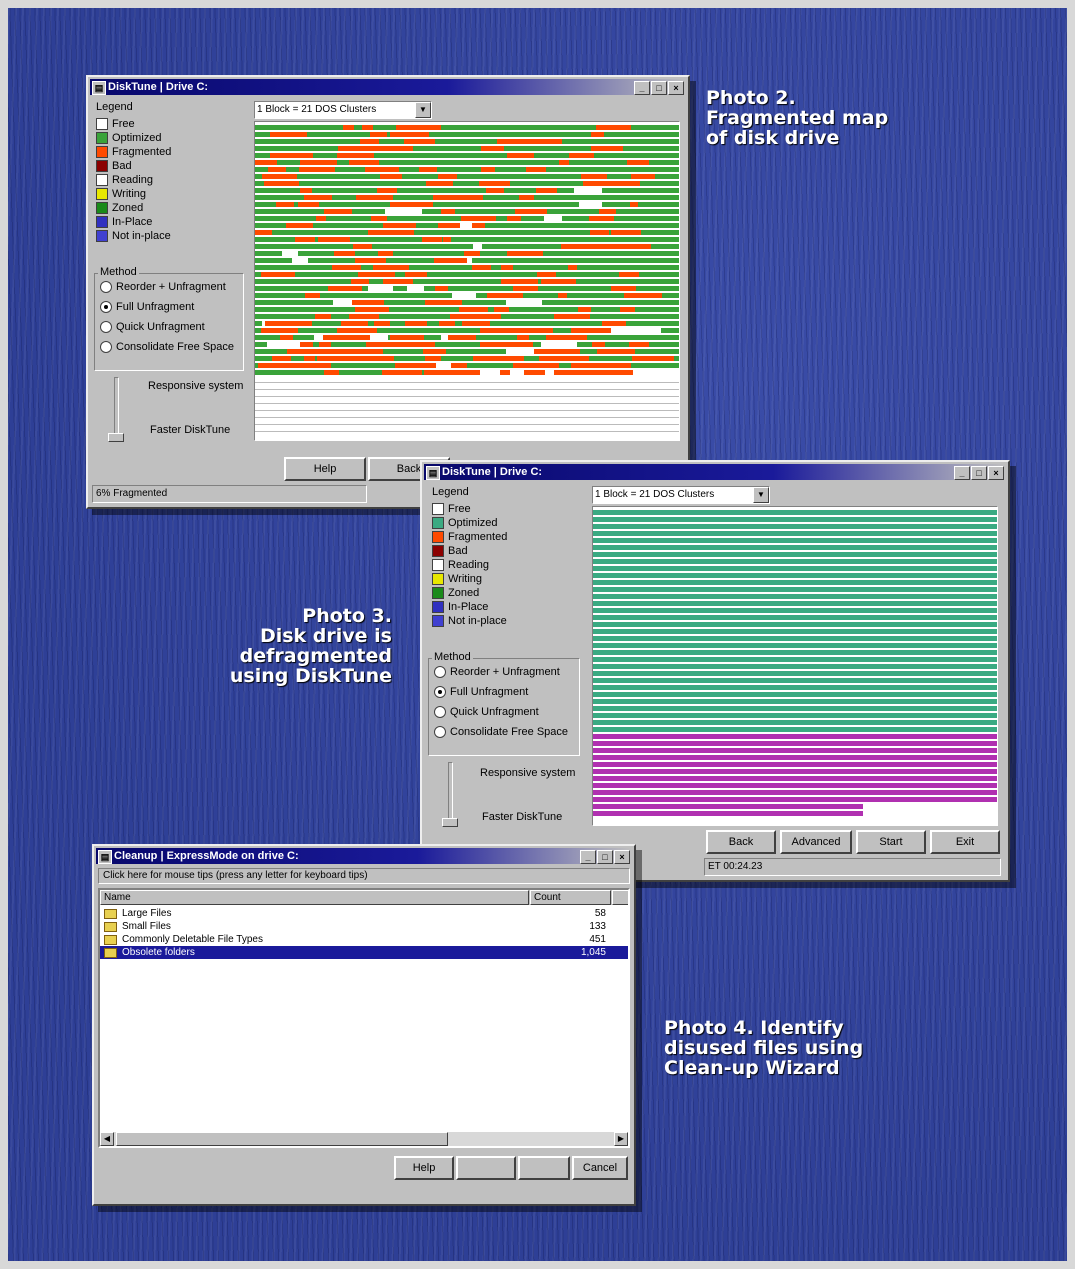  What do you see at coordinates (107, 1139) in the screenshot?
I see `scroll-left-icon: ◀` at bounding box center [107, 1139].